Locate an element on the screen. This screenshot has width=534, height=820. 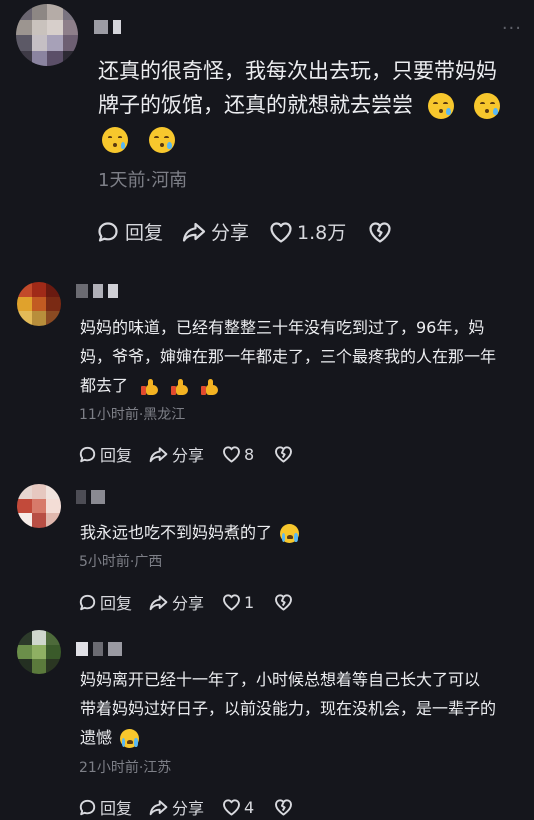
comment-text-line: 带着妈妈过好日子，以前没能力，现在没机会，是一辈子的 is located at coordinates (288, 708).